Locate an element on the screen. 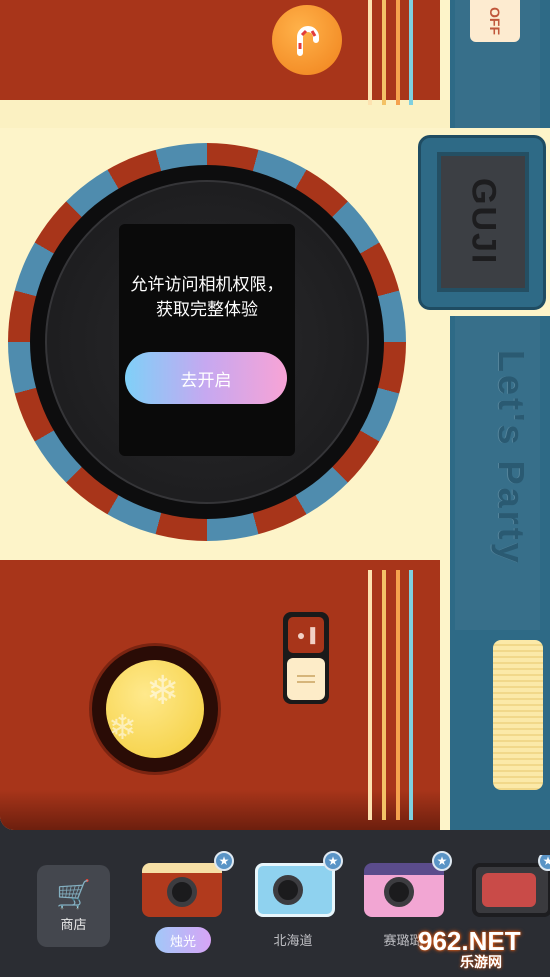 This screenshot has height=977, width=550. camera-label-selected: 烛光 is located at coordinates (183, 940).